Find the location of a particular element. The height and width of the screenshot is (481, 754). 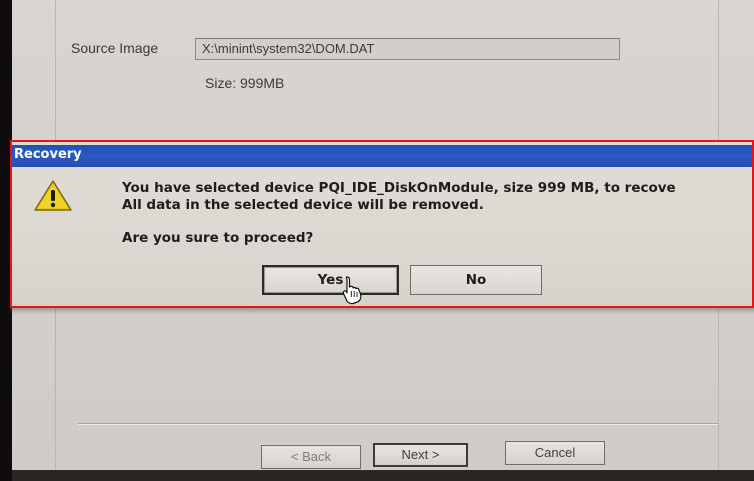

wizard-footer-edge is located at coordinates (383, 475).